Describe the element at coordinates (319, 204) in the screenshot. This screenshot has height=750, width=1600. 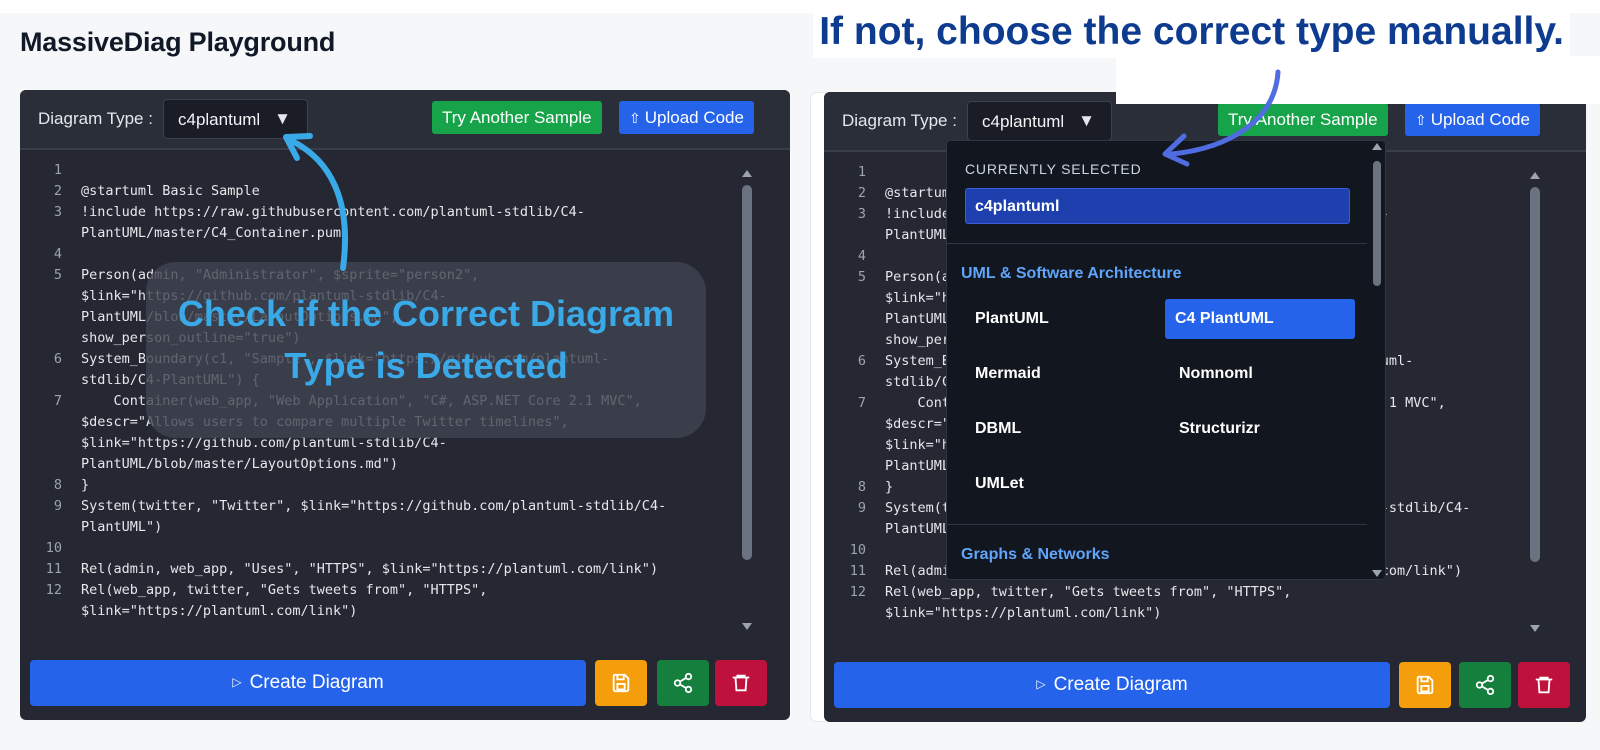
I see `left-annotation-arrow` at that location.